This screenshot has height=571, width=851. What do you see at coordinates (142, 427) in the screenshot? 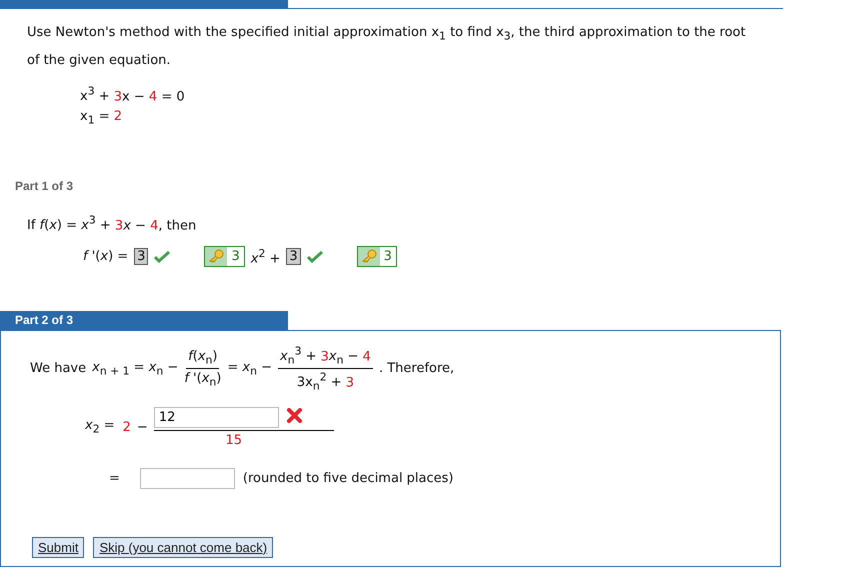
I see `formula-text: −` at bounding box center [142, 427].